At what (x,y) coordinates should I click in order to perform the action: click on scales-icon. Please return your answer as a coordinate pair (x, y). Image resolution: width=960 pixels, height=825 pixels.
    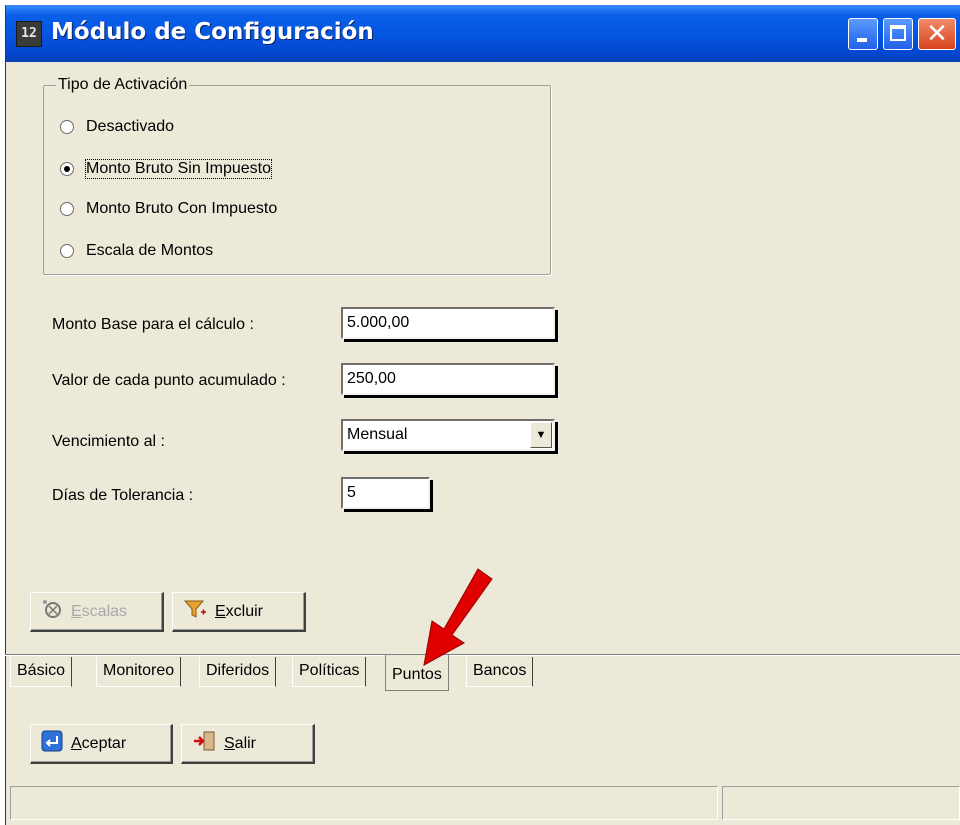
    Looking at the image, I should click on (52, 611).